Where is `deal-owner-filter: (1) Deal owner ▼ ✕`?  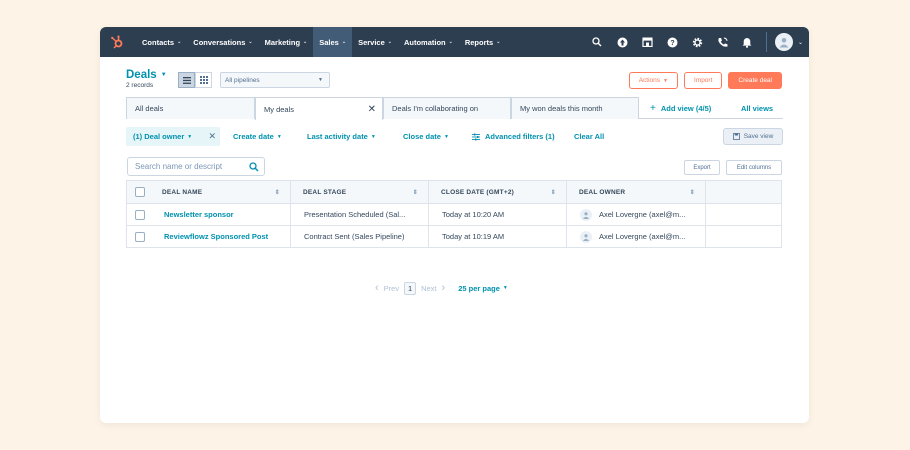
deal-owner-filter: (1) Deal owner ▼ ✕ is located at coordinates (173, 136).